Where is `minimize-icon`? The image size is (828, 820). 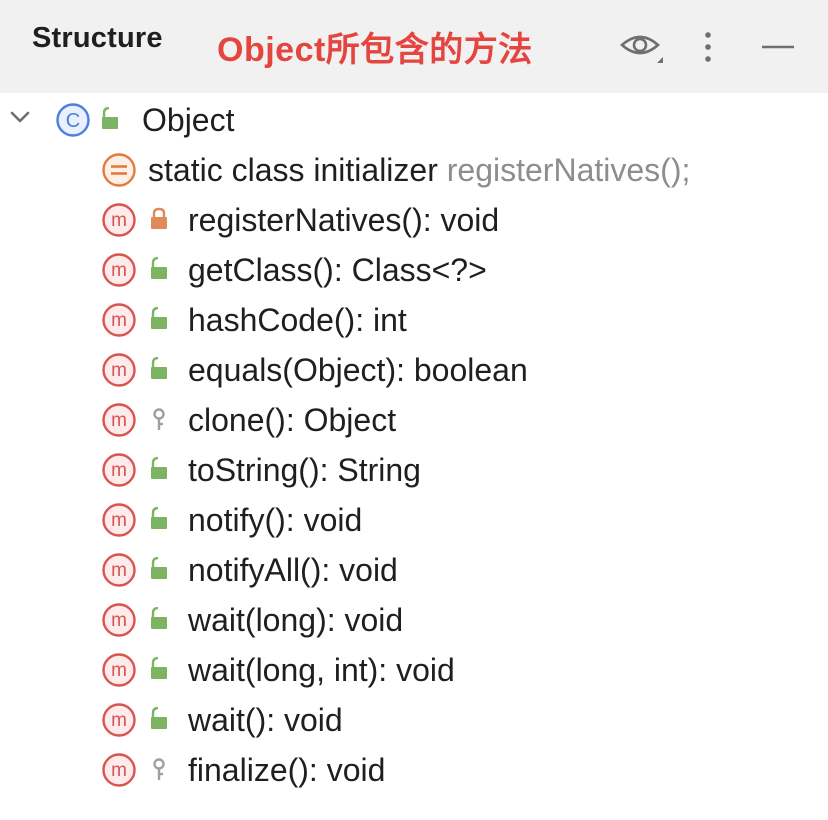
minimize-icon is located at coordinates (778, 46).